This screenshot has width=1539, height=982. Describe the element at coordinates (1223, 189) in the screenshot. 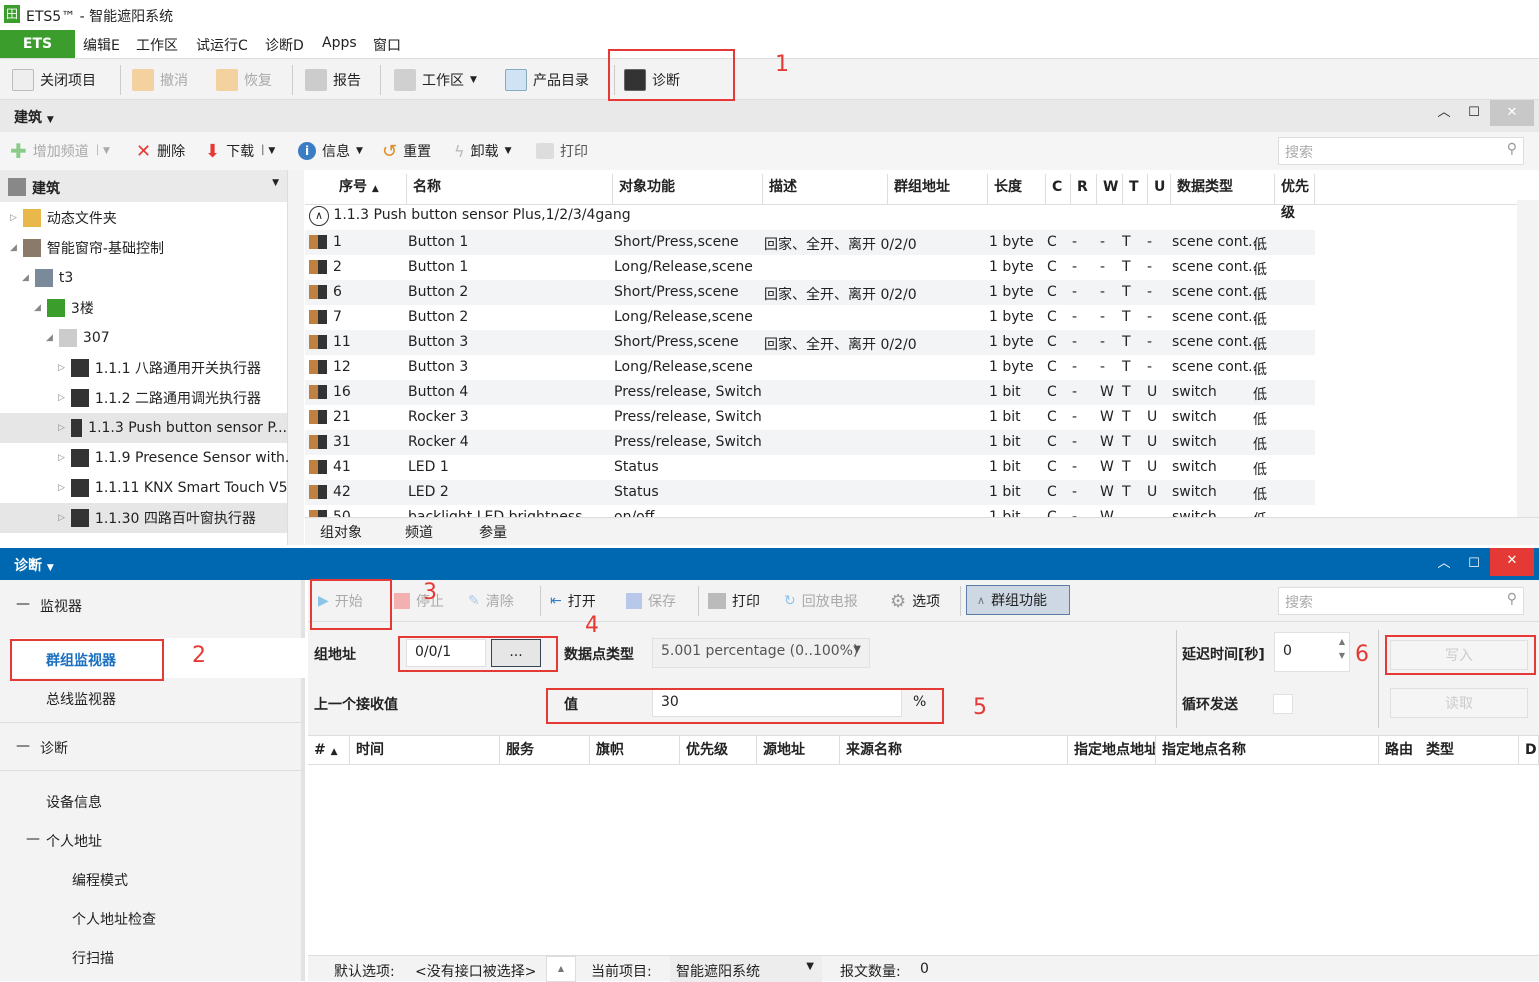

I see `column-header: 数据类型` at that location.